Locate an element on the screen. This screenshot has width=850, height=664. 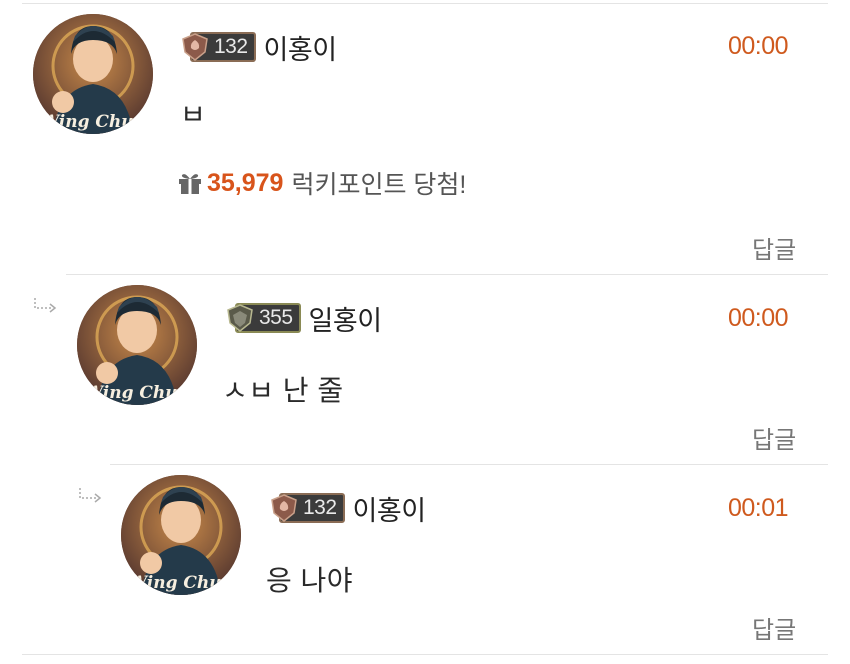
nickname: 일홍이 is located at coordinates (346, 318).